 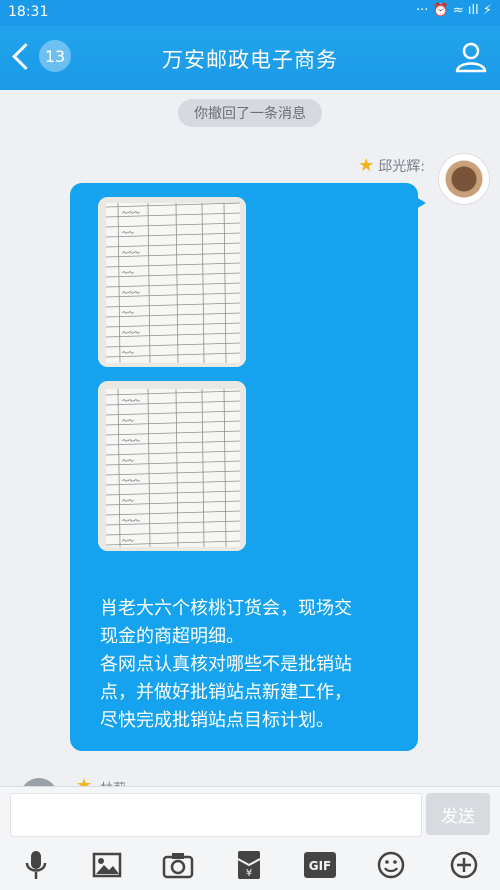 I want to click on image-icon, so click(x=107, y=865).